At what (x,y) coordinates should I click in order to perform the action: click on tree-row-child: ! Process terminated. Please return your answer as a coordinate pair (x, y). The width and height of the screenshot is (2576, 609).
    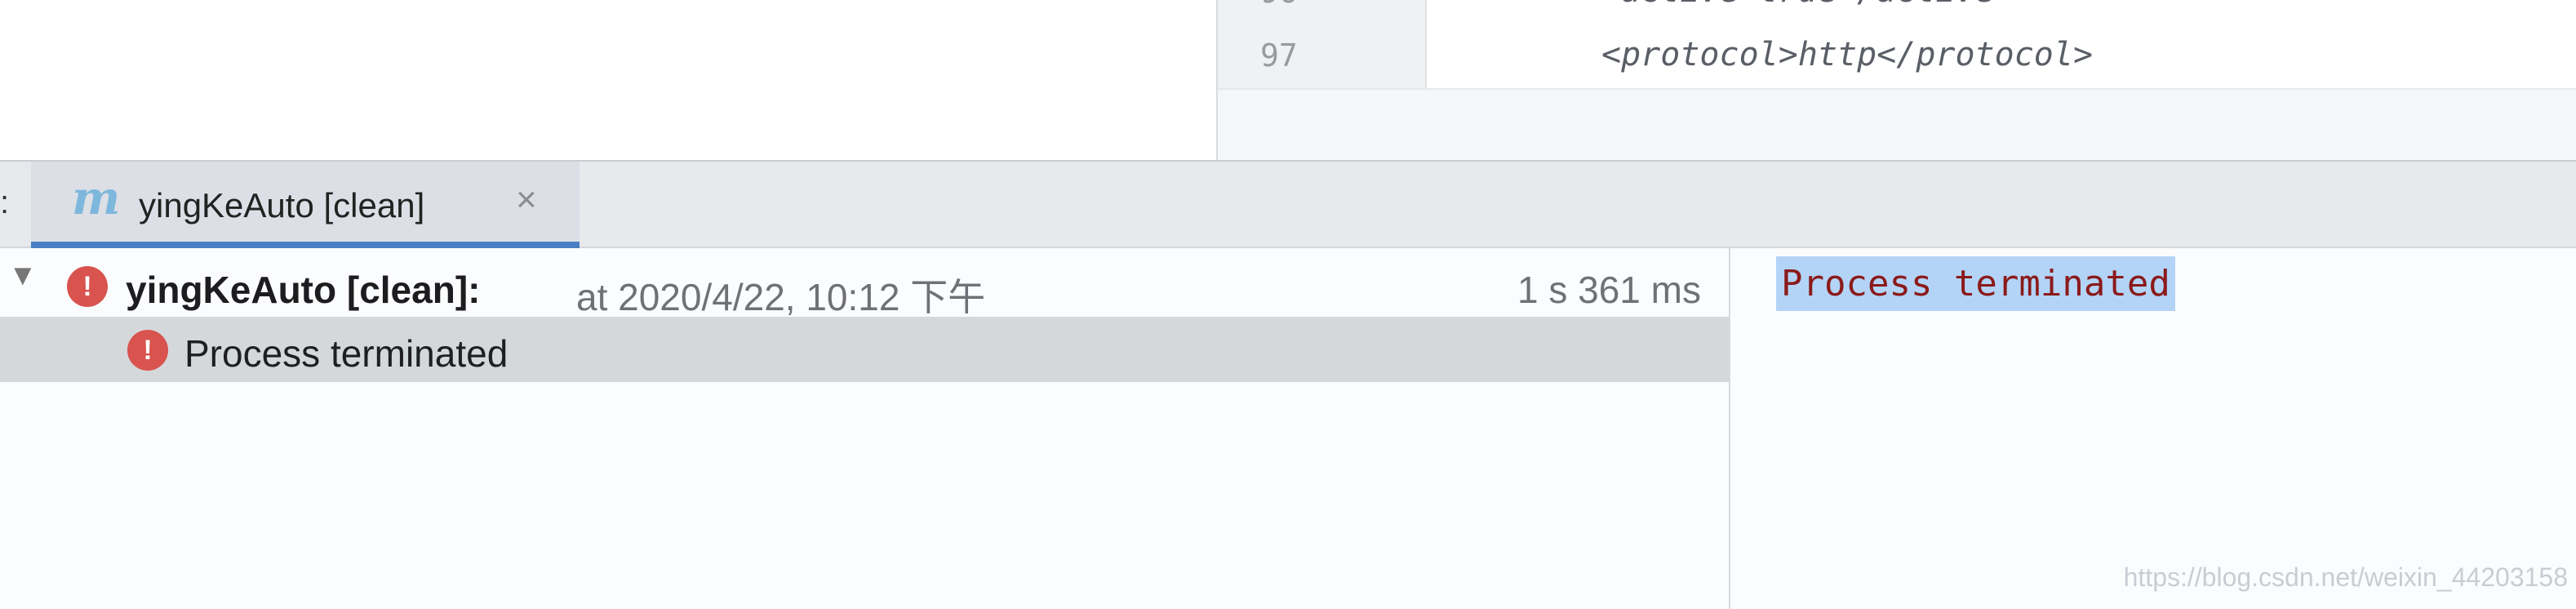
    Looking at the image, I should click on (864, 349).